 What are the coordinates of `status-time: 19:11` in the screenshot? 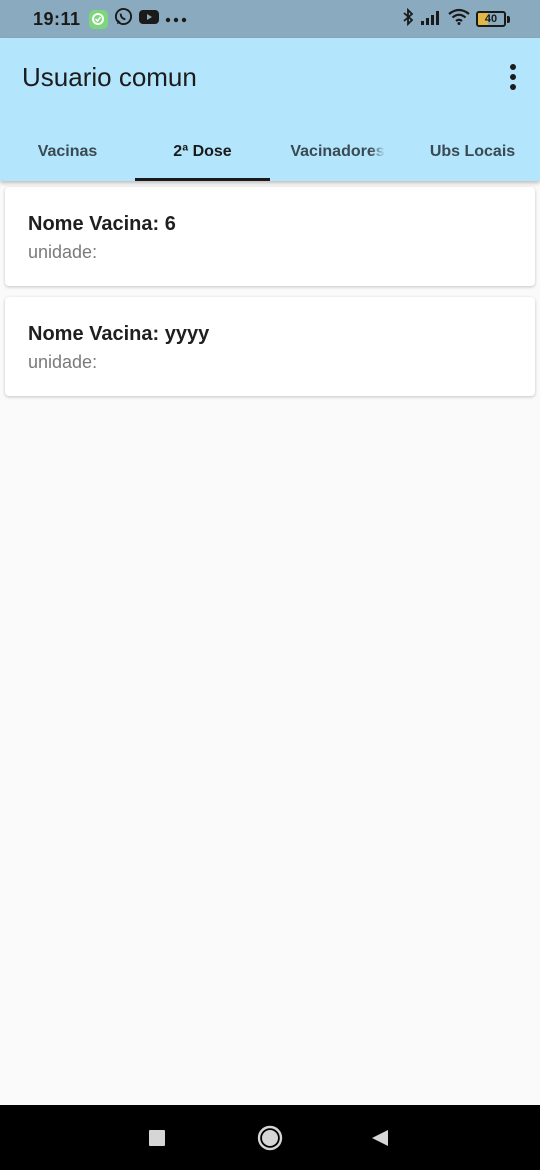 It's located at (57, 18).